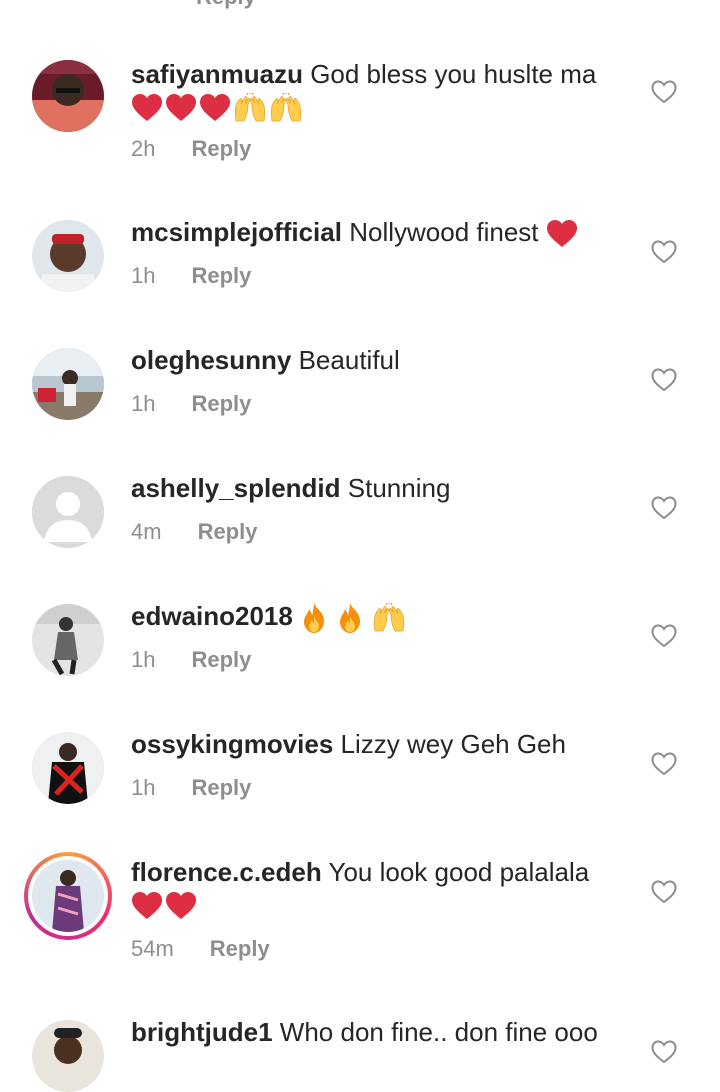 This screenshot has height=1092, width=720. What do you see at coordinates (459, 872) in the screenshot?
I see `comment-body: You look good palalala` at bounding box center [459, 872].